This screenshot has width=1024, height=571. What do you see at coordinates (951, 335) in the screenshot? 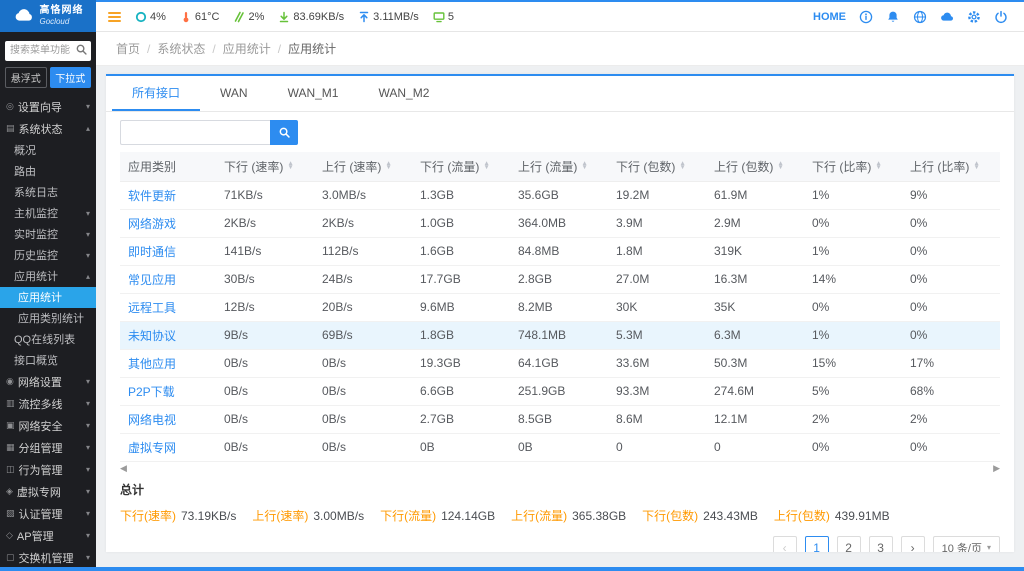
I see `table-cell: 0%` at bounding box center [951, 335].